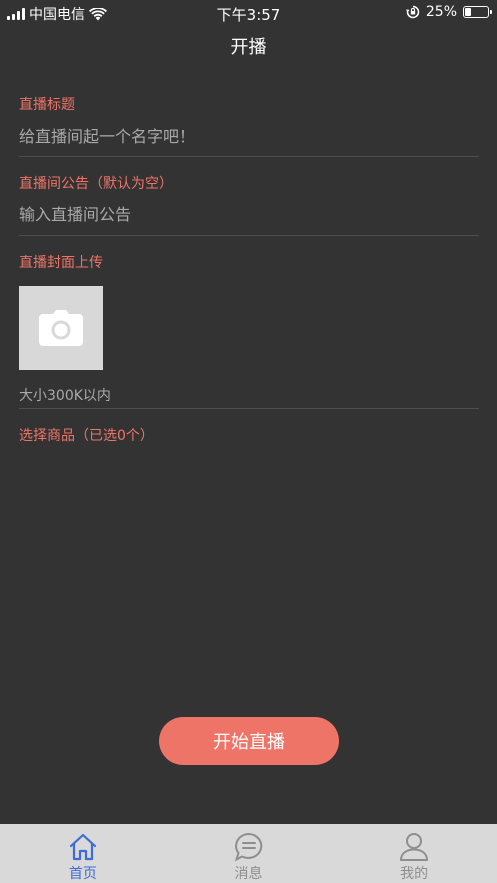  Describe the element at coordinates (468, 12) in the screenshot. I see `battery-fill` at that location.